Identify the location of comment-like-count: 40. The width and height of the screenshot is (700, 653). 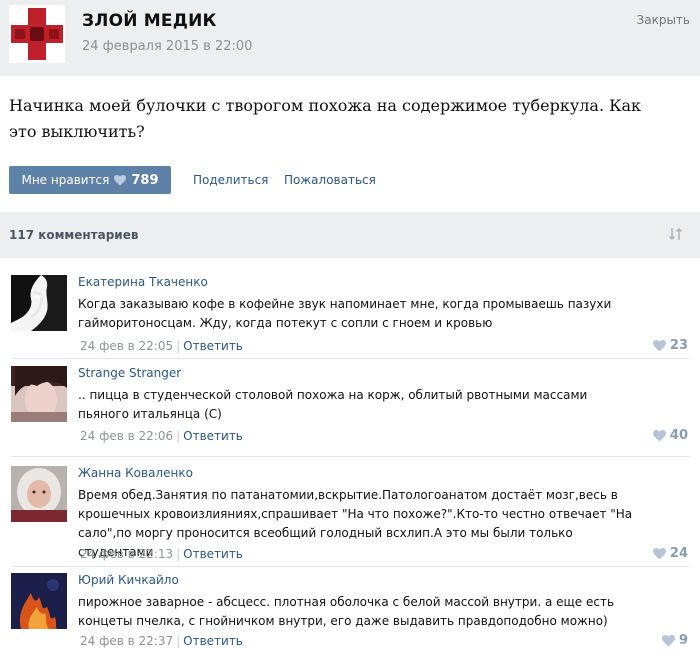
(678, 435).